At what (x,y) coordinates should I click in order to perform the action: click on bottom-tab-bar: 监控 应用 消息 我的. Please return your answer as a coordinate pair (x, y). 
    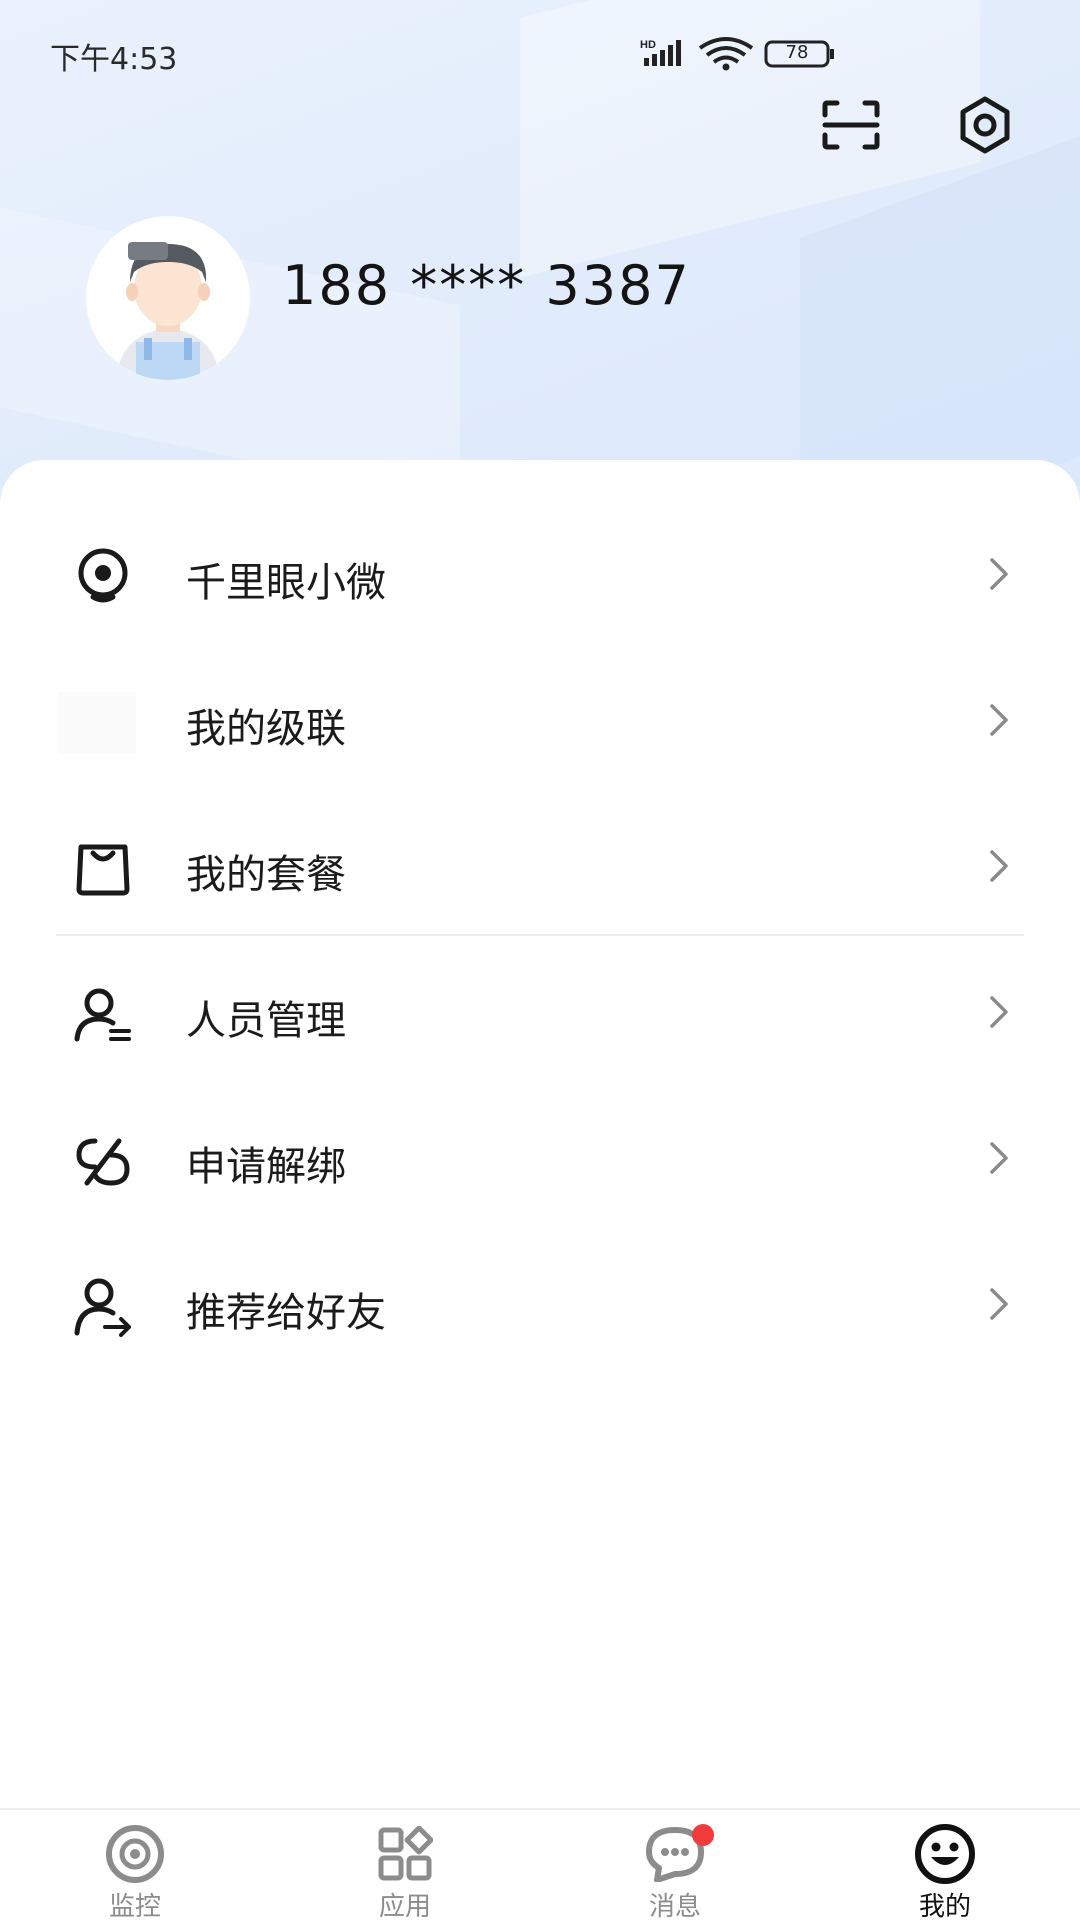
    Looking at the image, I should click on (540, 1865).